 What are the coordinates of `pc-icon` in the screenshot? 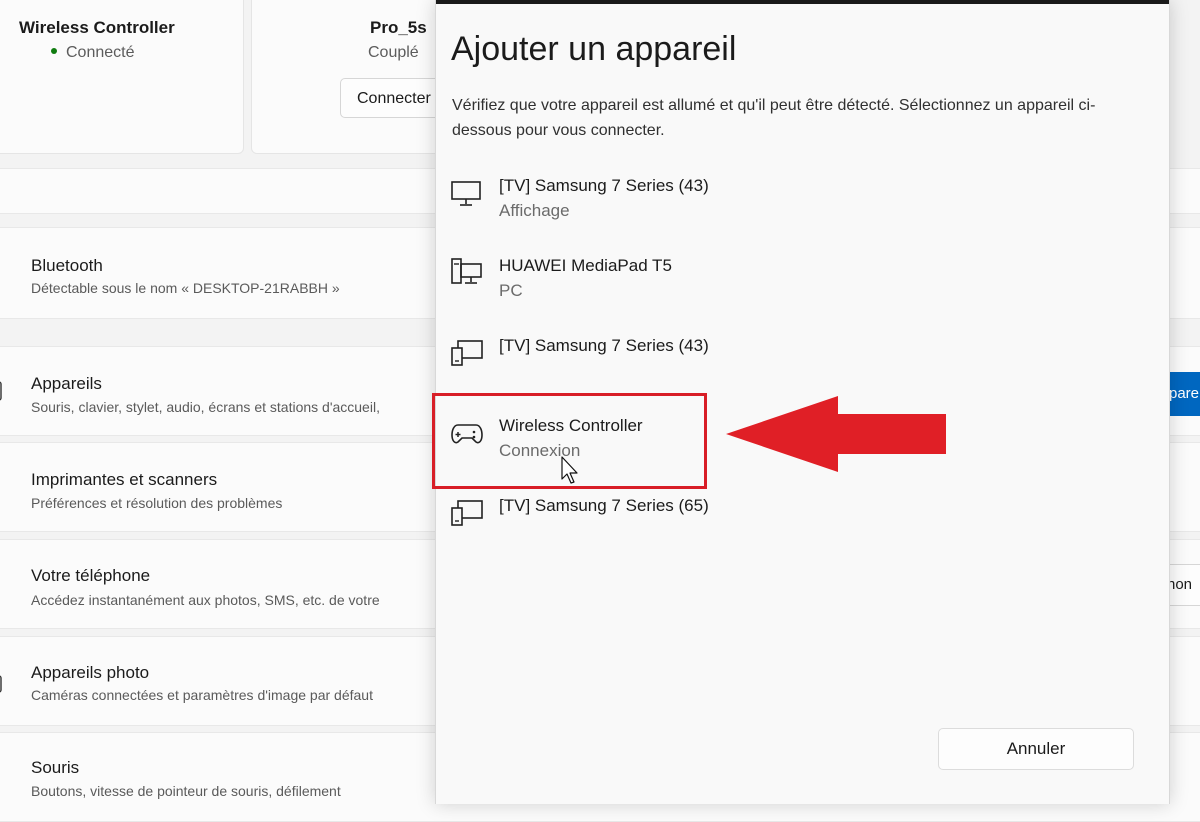 It's located at (466, 271).